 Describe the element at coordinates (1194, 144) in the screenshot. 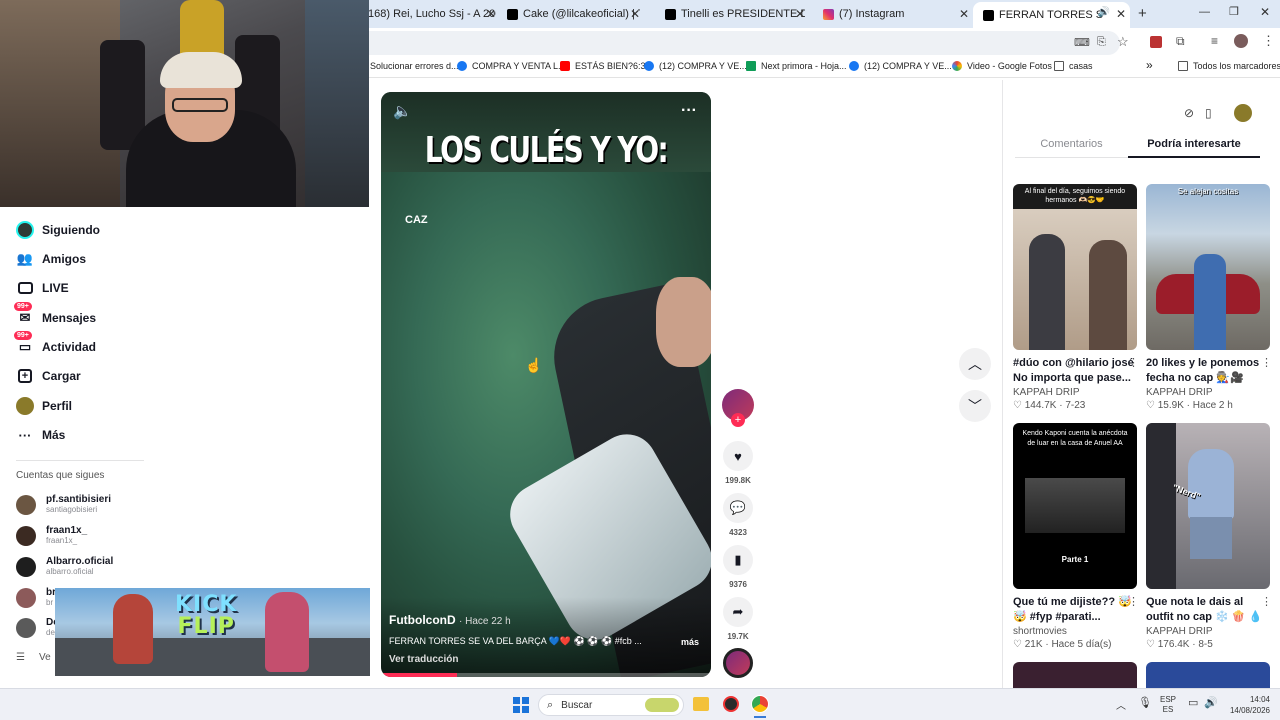

I see `tab-recommended: Podría interesarte` at that location.